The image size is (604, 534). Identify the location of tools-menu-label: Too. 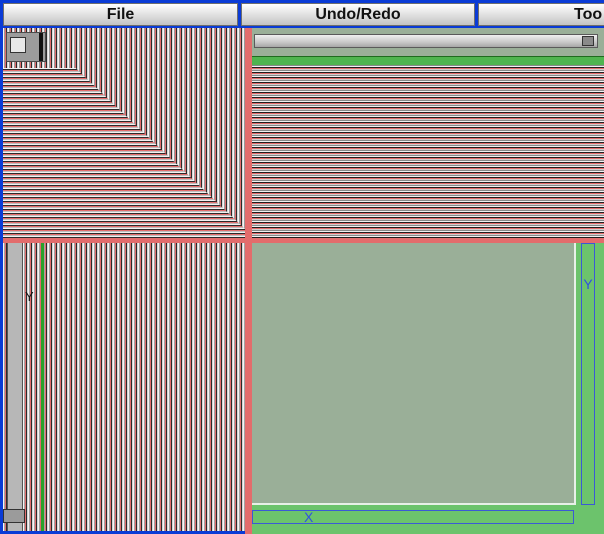
(588, 14).